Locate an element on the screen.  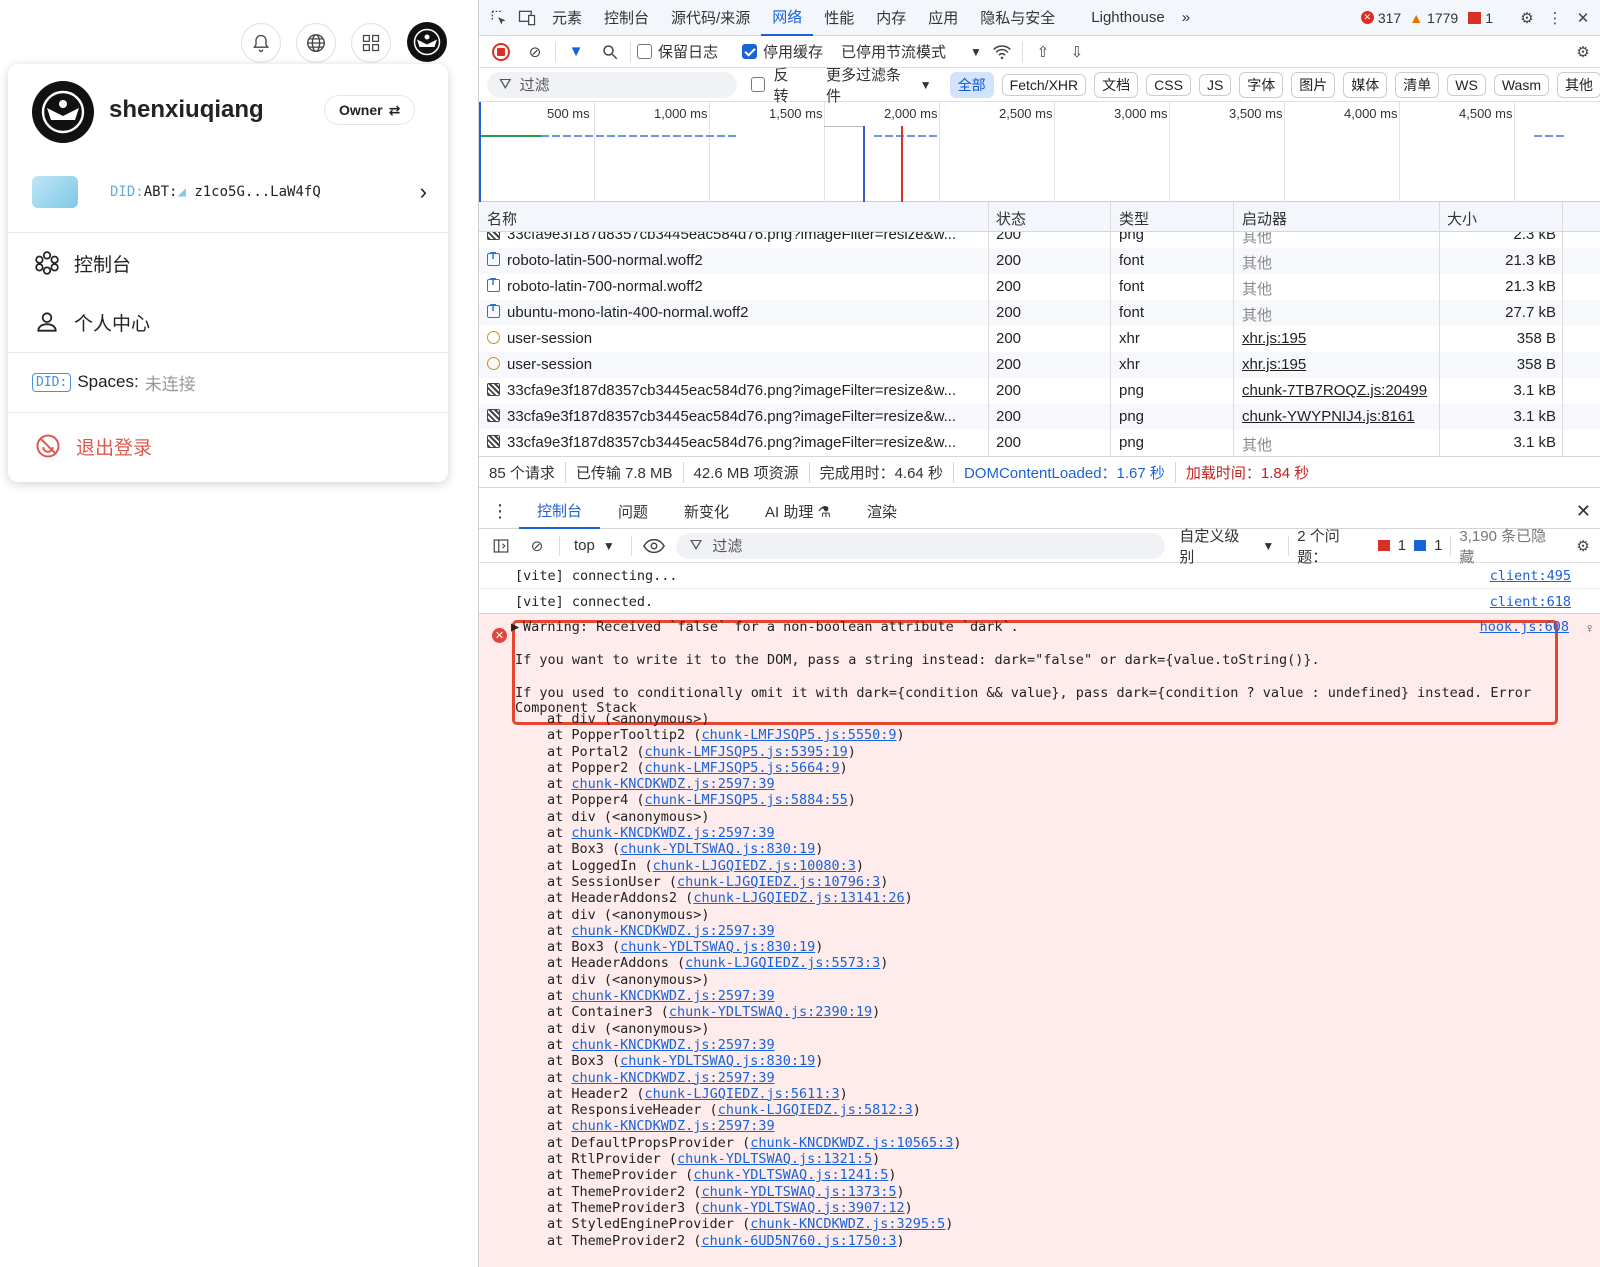
tab-network: 网络 is located at coordinates (787, 18).